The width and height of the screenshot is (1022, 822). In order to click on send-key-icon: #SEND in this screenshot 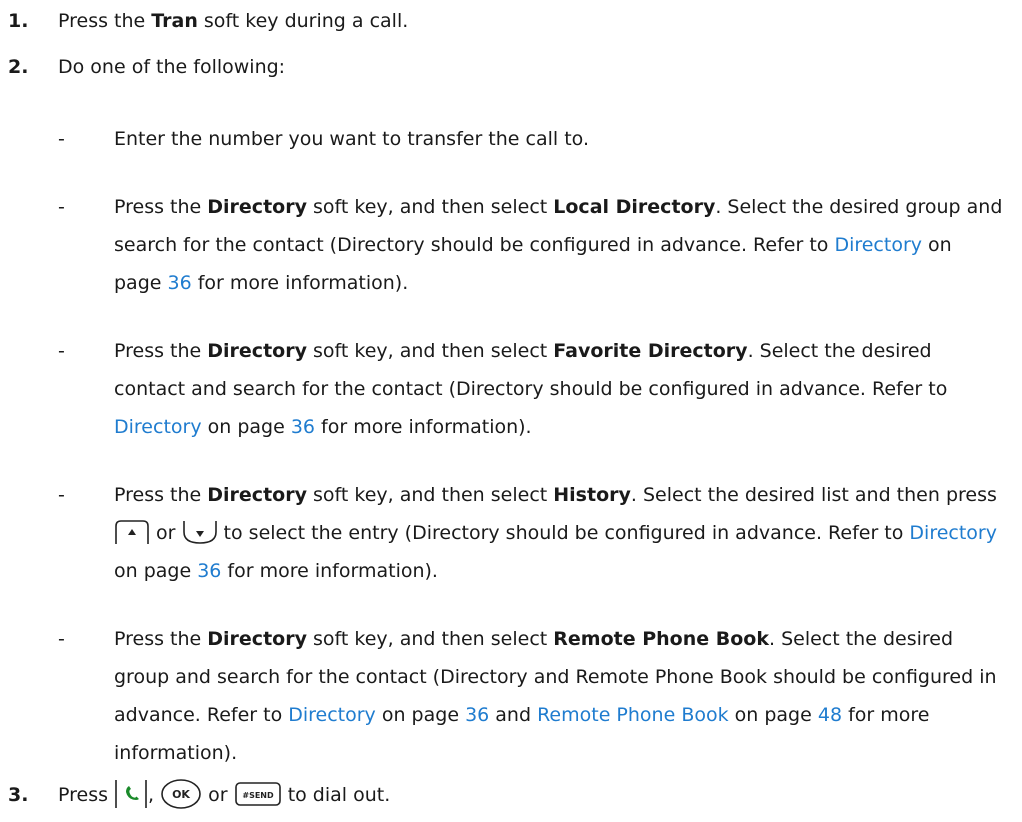, I will do `click(257, 793)`.